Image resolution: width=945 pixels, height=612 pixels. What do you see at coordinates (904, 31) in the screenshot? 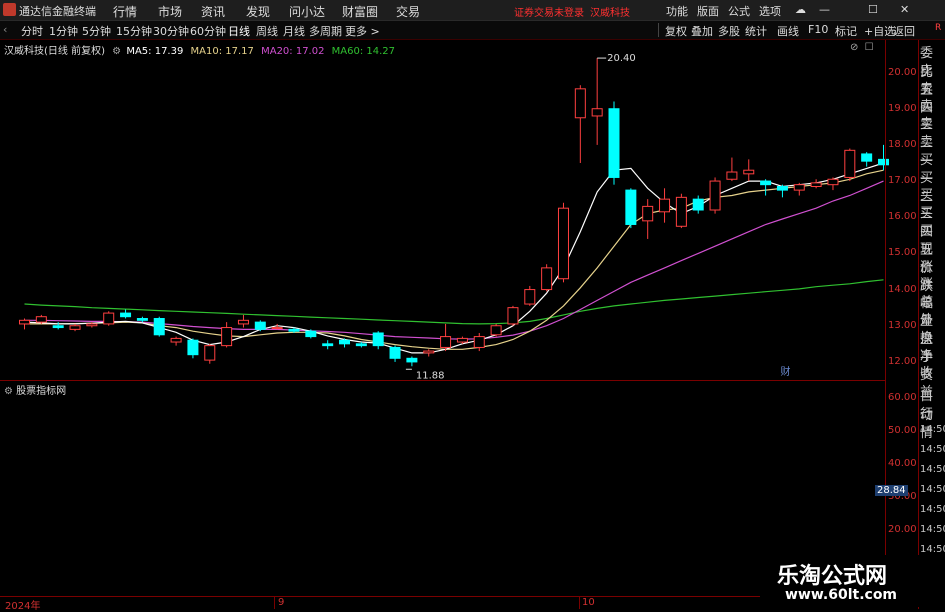
I see `back-button: 返回` at bounding box center [904, 31].